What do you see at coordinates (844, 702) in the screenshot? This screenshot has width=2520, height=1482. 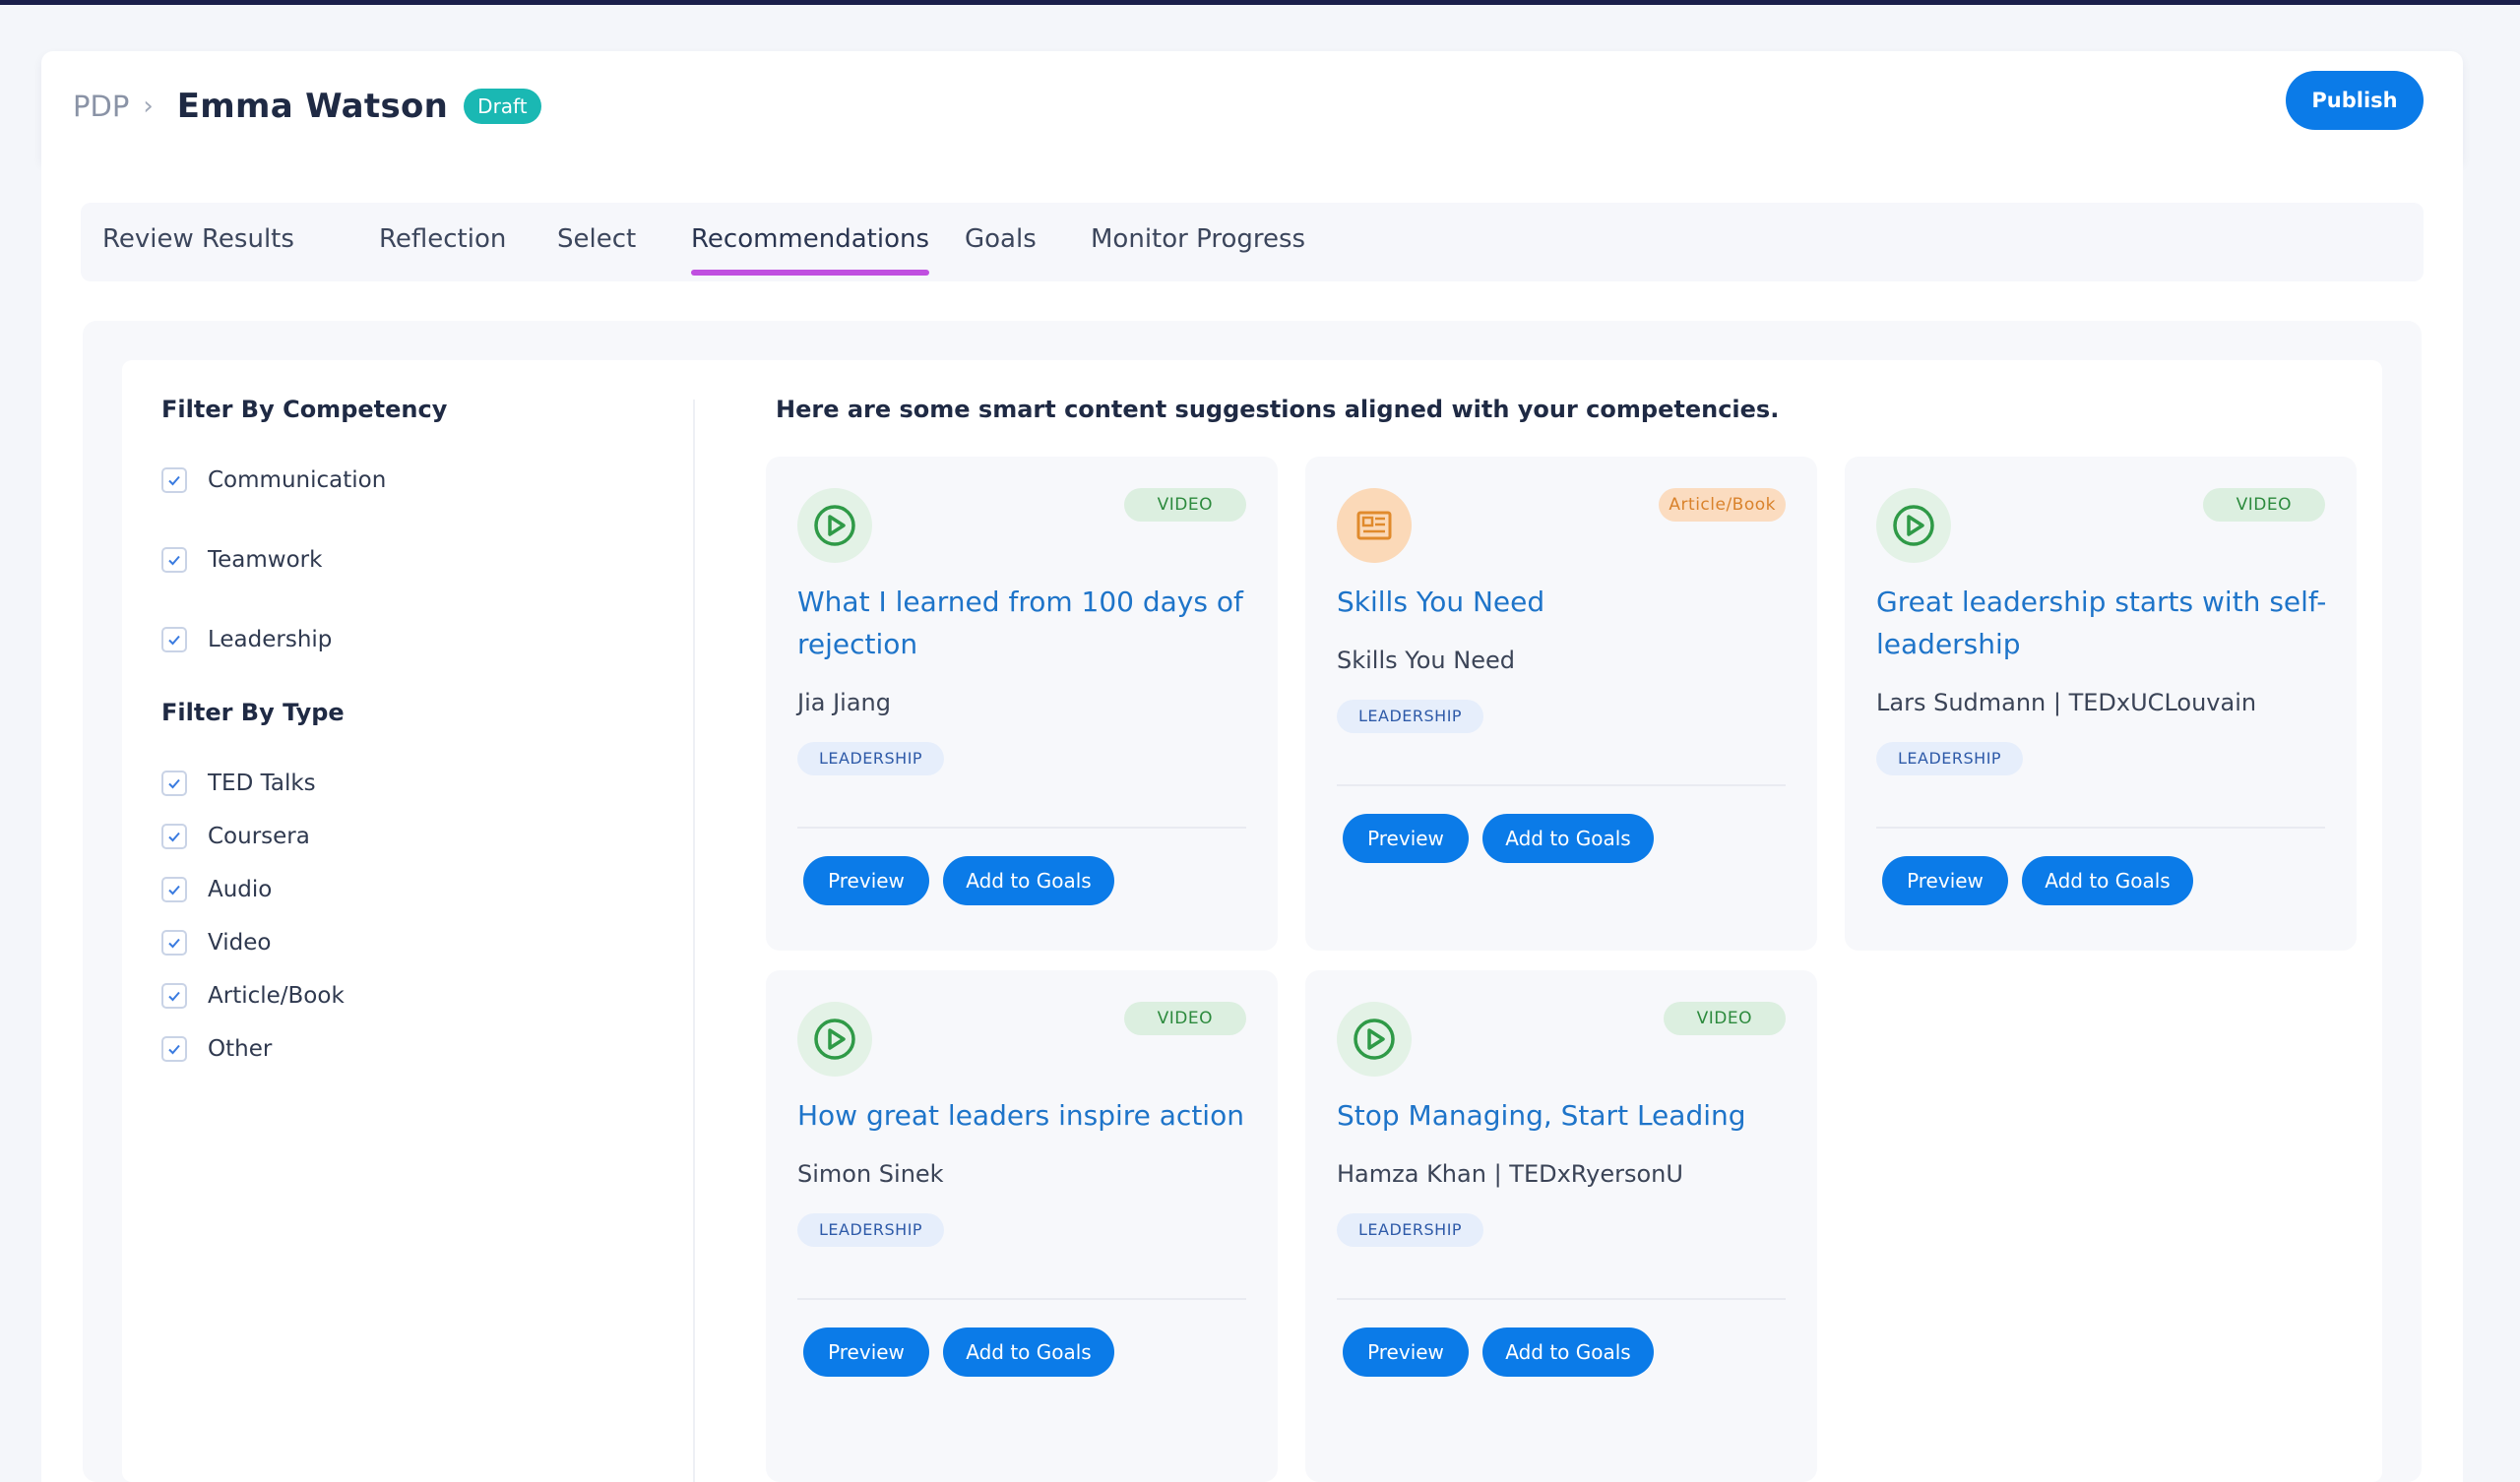 I see `card-author: Jia Jiang` at bounding box center [844, 702].